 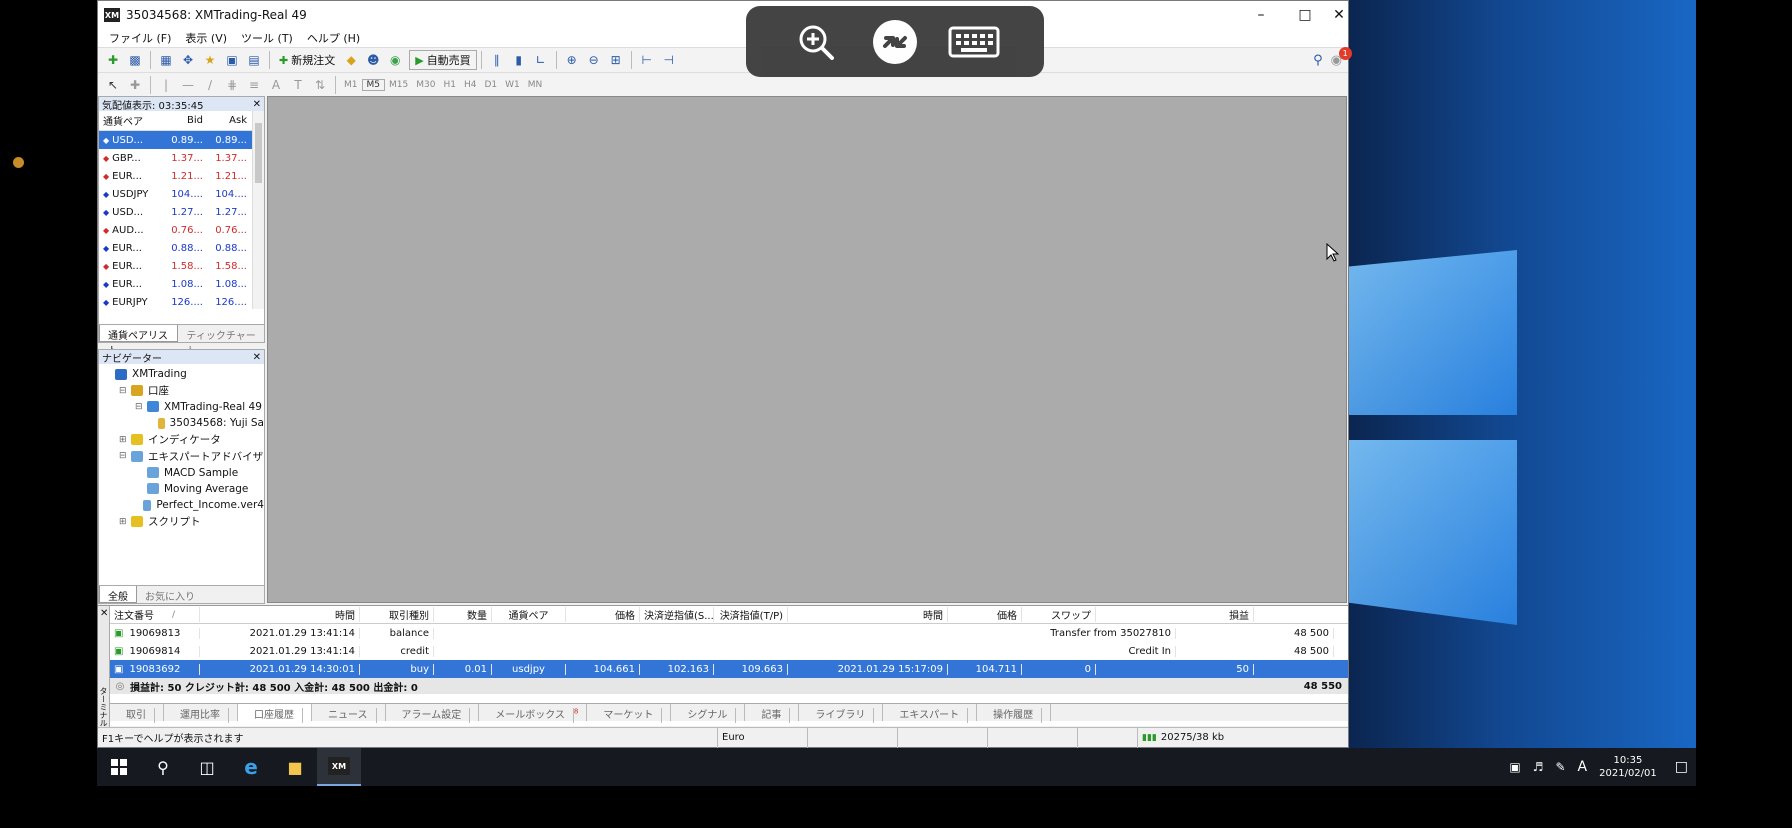 What do you see at coordinates (254, 85) in the screenshot?
I see `fibo-icon: ≡` at bounding box center [254, 85].